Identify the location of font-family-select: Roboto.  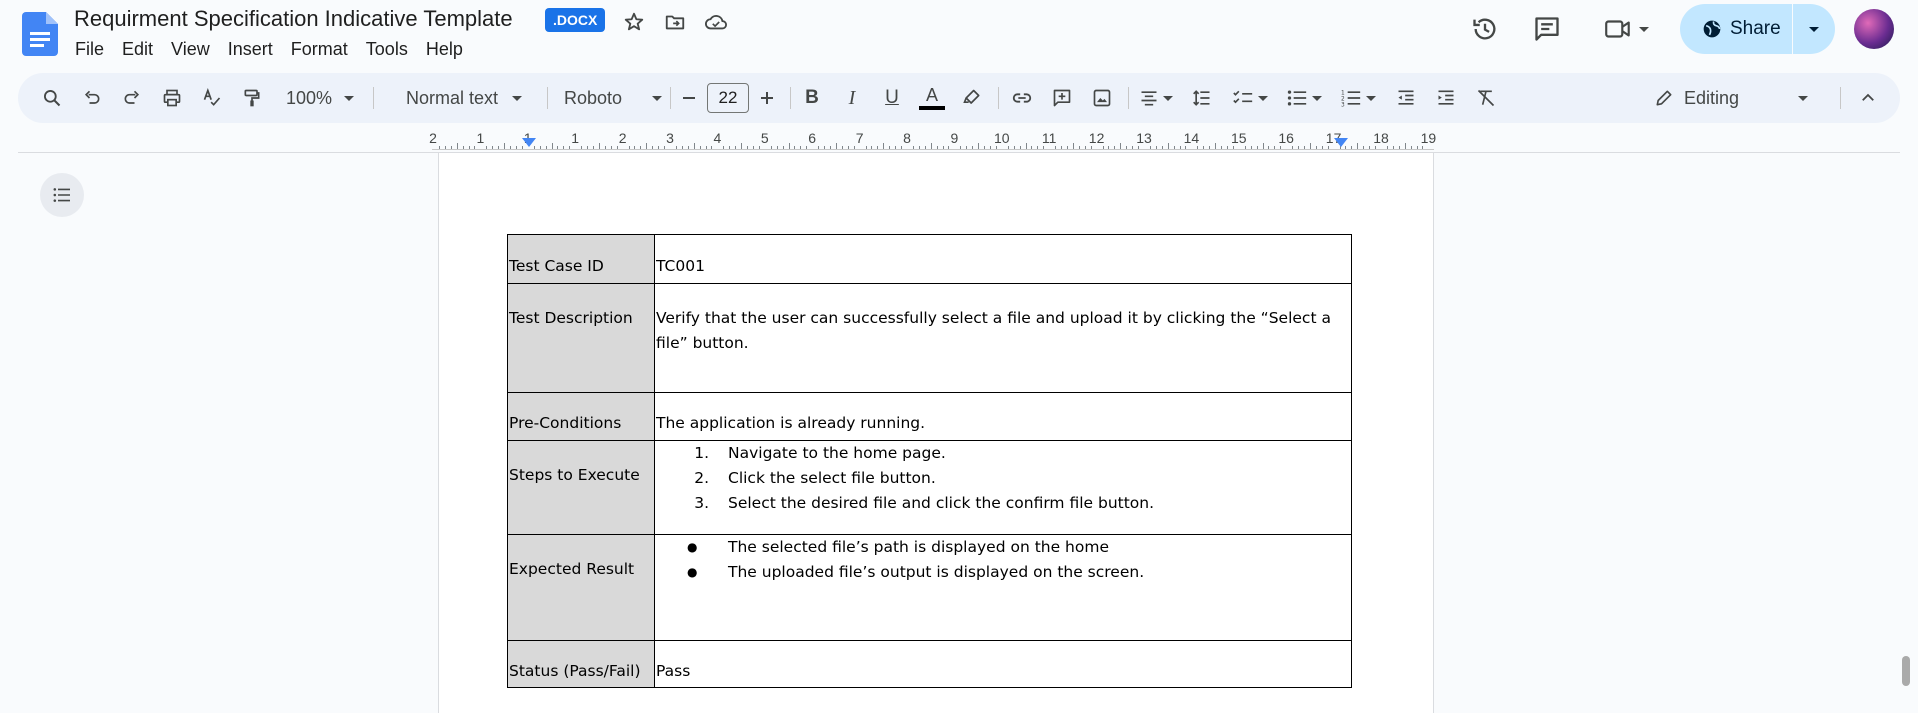
(613, 98).